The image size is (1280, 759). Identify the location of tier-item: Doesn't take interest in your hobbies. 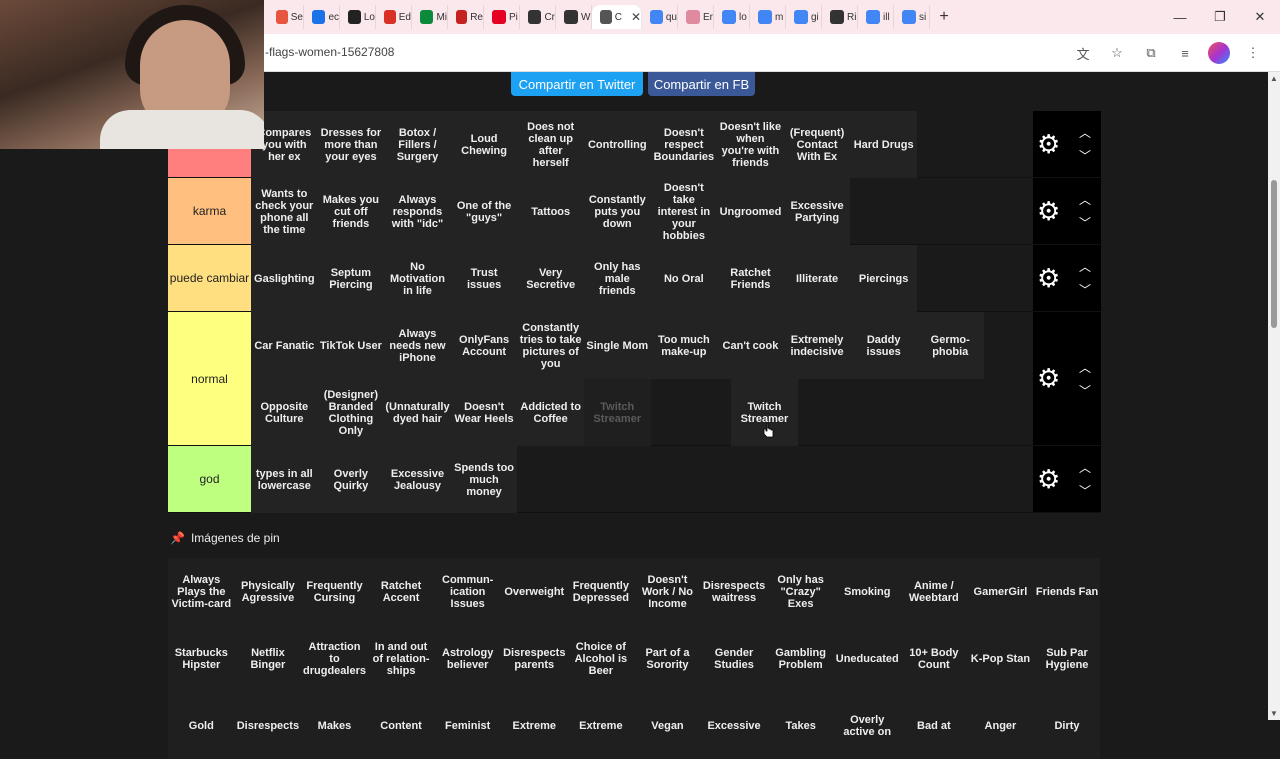
(684, 211).